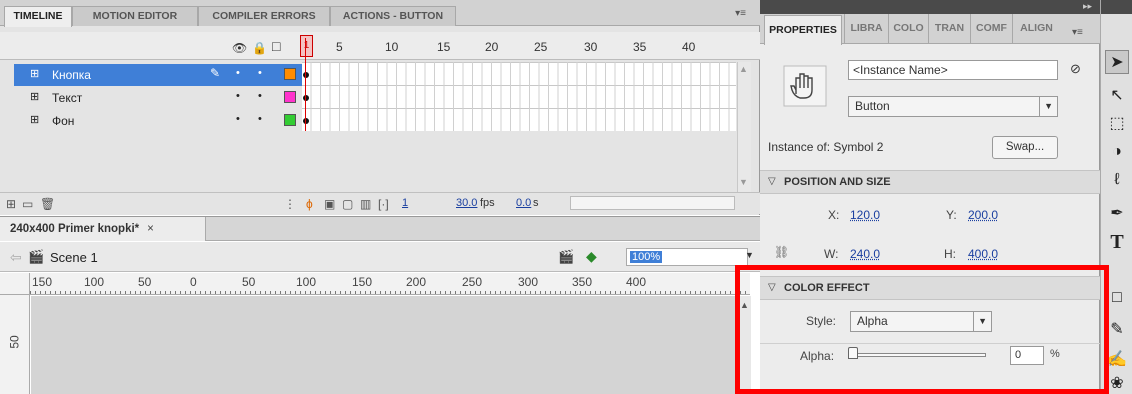  What do you see at coordinates (264, 16) in the screenshot?
I see `tab-compiler-errors: COMPILER ERRORS` at bounding box center [264, 16].